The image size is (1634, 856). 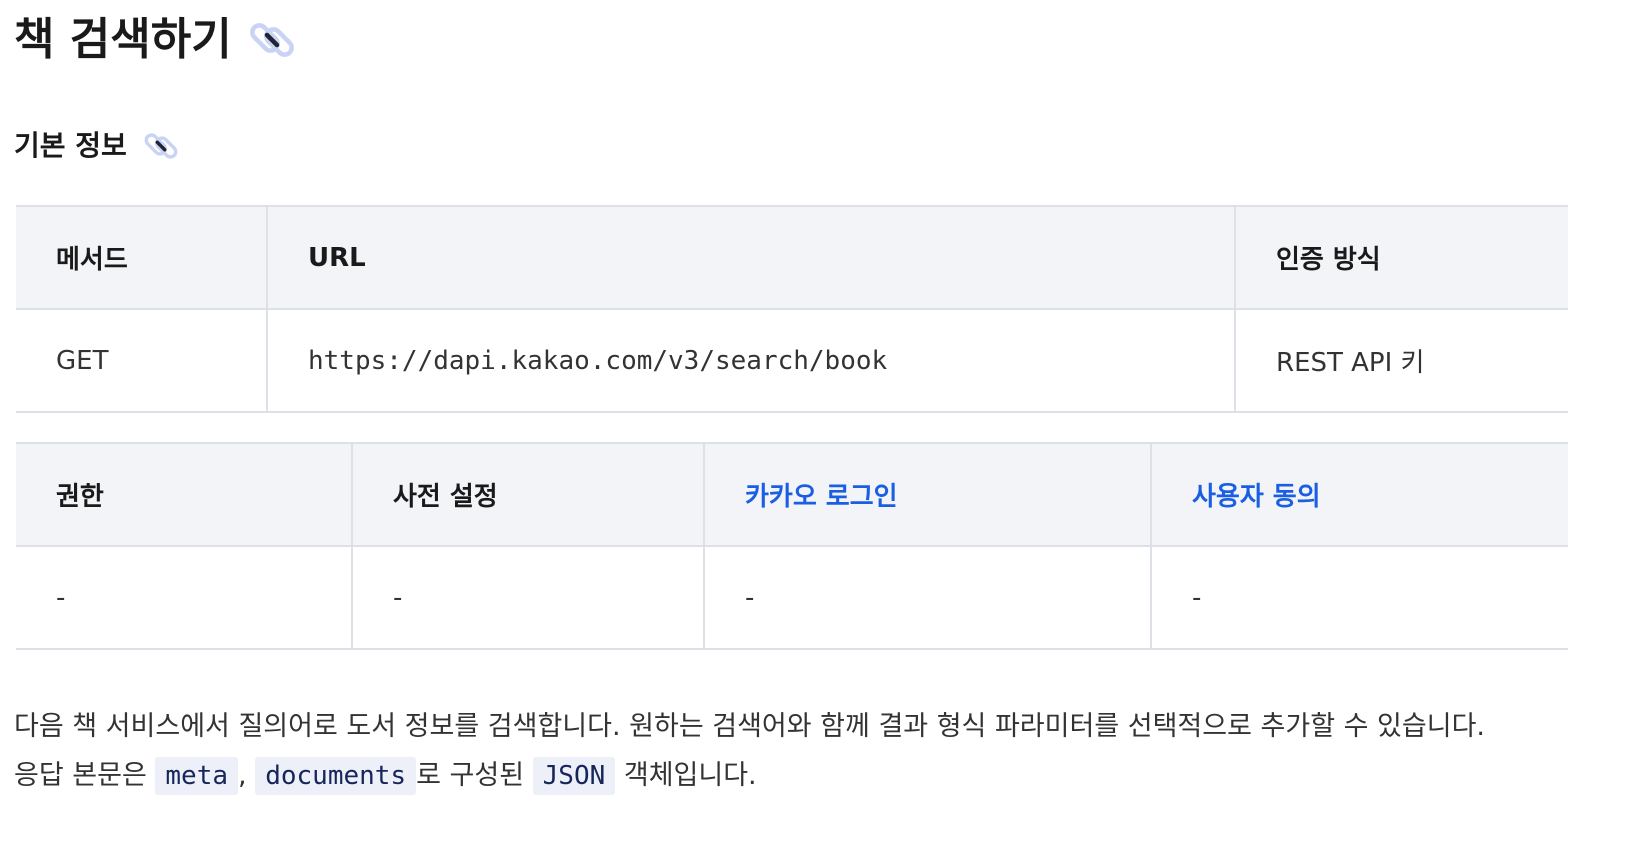 What do you see at coordinates (750, 360) in the screenshot?
I see `cell-url: https://dapi.kakao.com/v3/search/book` at bounding box center [750, 360].